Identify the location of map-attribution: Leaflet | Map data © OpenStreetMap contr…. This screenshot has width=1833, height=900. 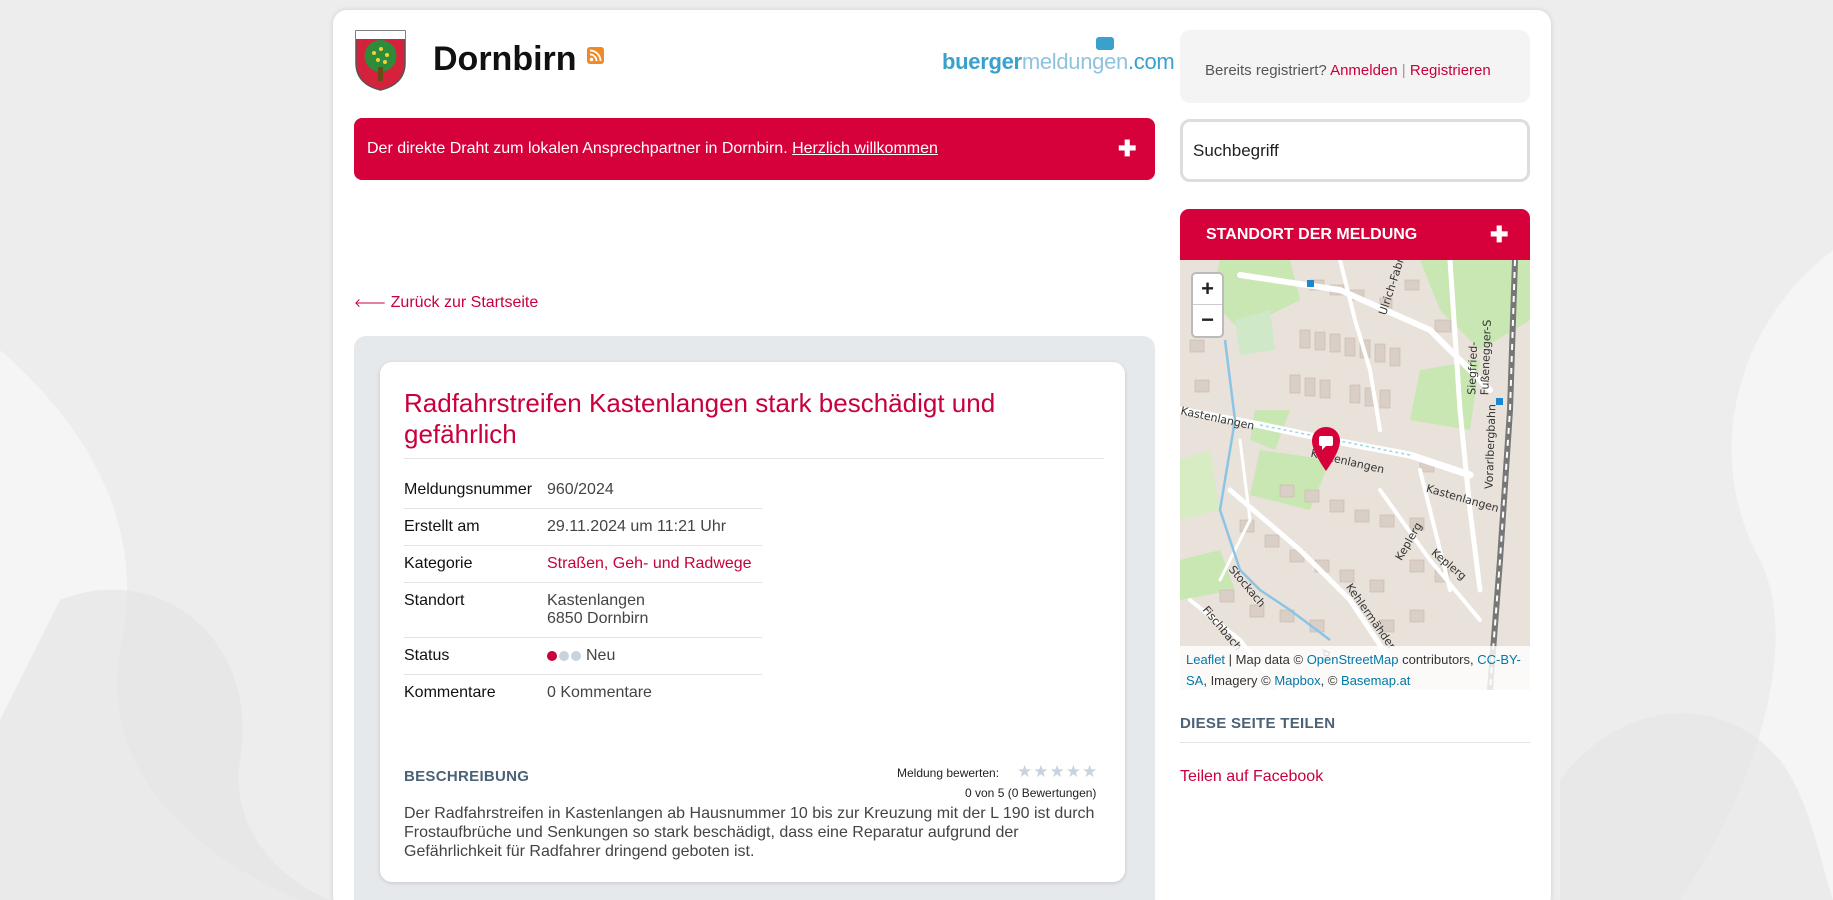
(1355, 668).